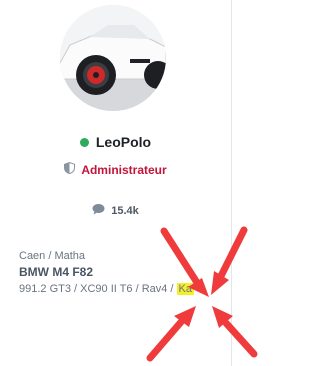  I want to click on user-avatar, so click(113, 58).